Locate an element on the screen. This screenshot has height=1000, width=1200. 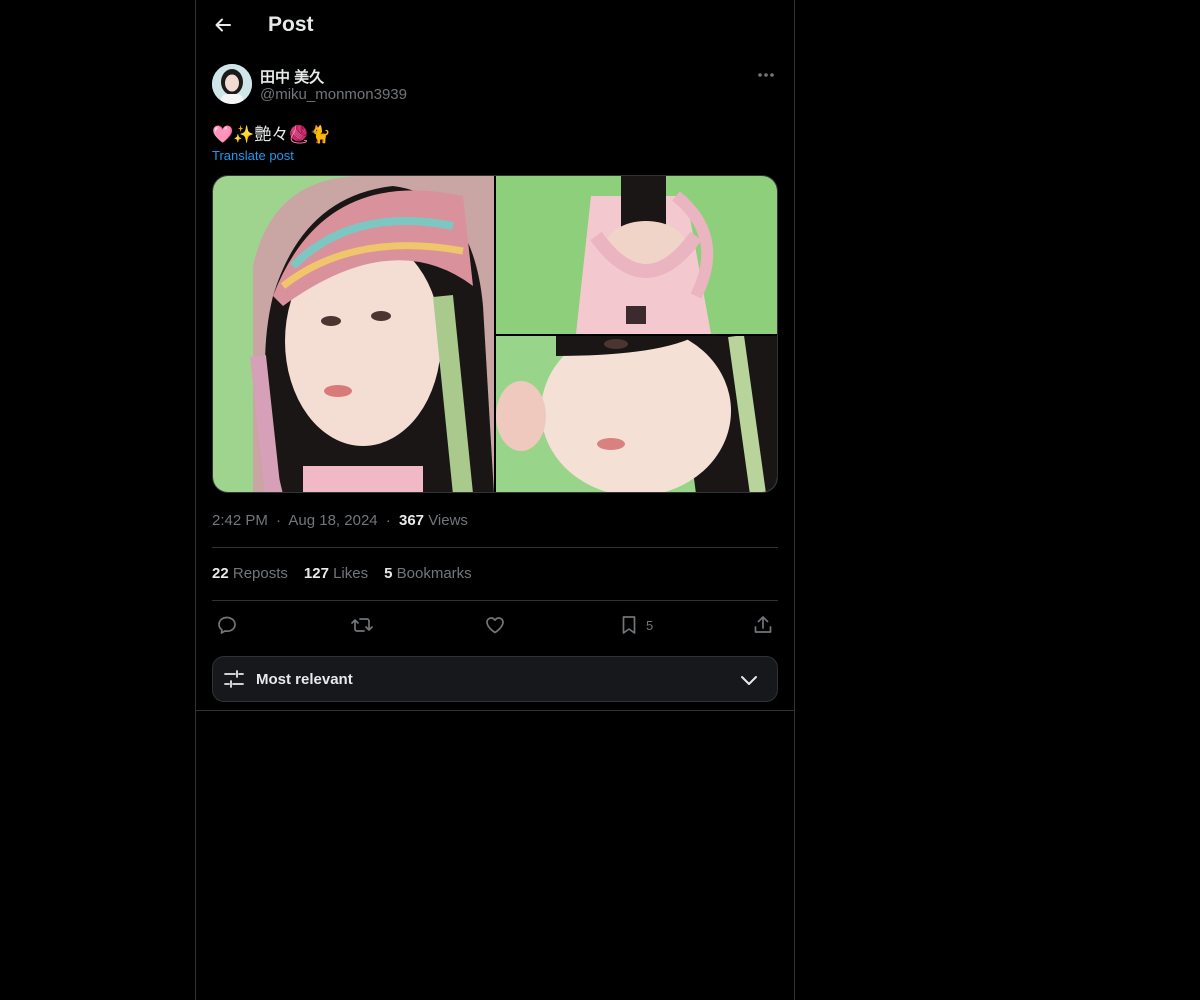
reply-icon is located at coordinates (227, 625).